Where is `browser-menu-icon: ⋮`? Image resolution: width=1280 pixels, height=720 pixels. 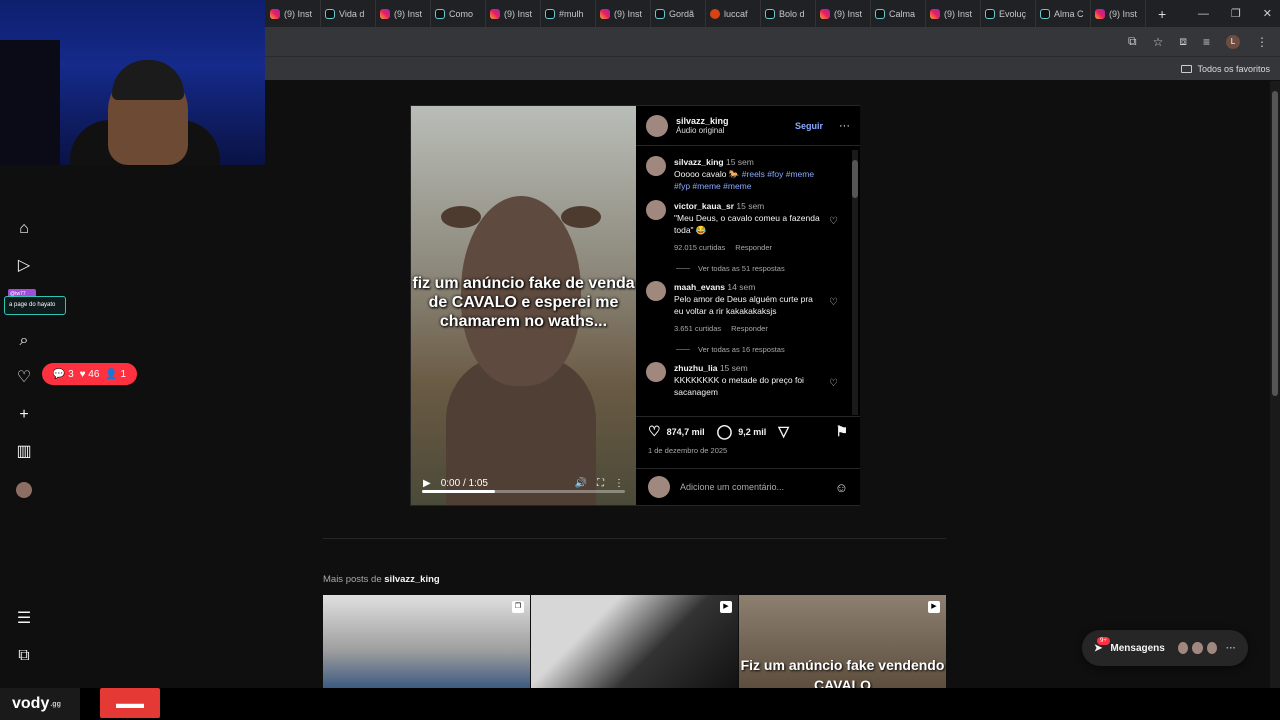 browser-menu-icon: ⋮ is located at coordinates (1262, 42).